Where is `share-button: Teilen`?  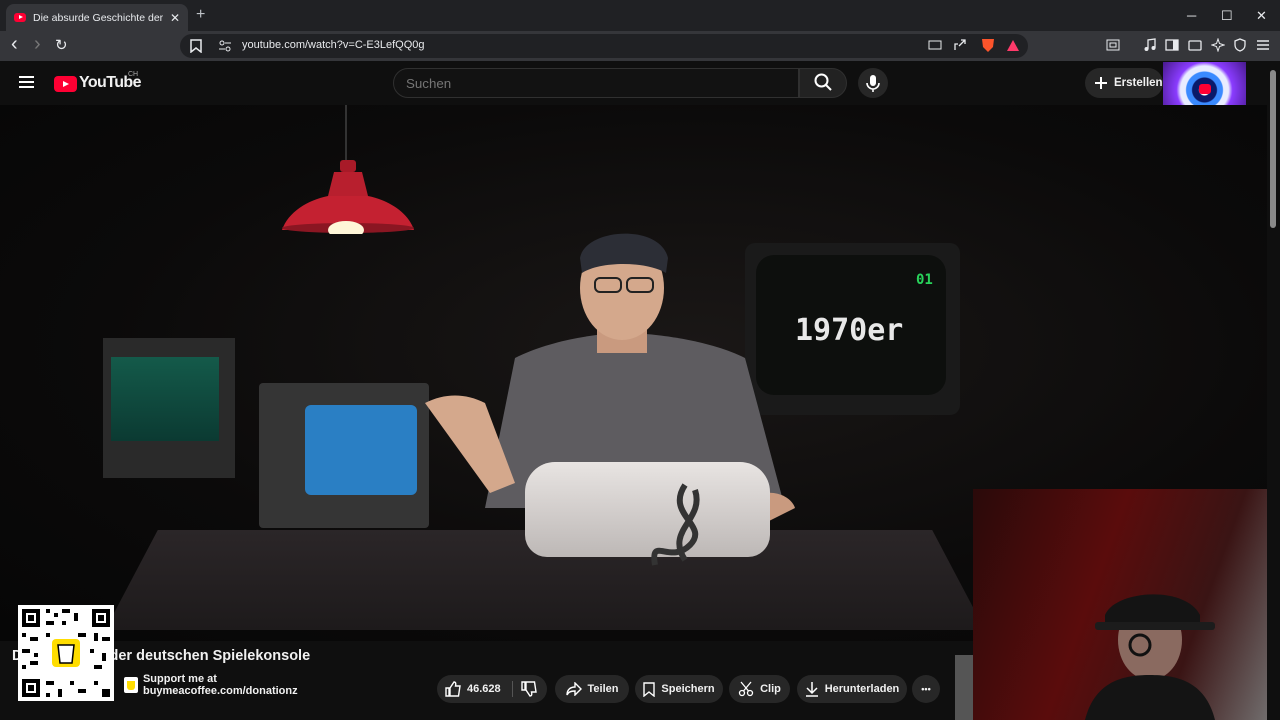
share-button: Teilen is located at coordinates (592, 689).